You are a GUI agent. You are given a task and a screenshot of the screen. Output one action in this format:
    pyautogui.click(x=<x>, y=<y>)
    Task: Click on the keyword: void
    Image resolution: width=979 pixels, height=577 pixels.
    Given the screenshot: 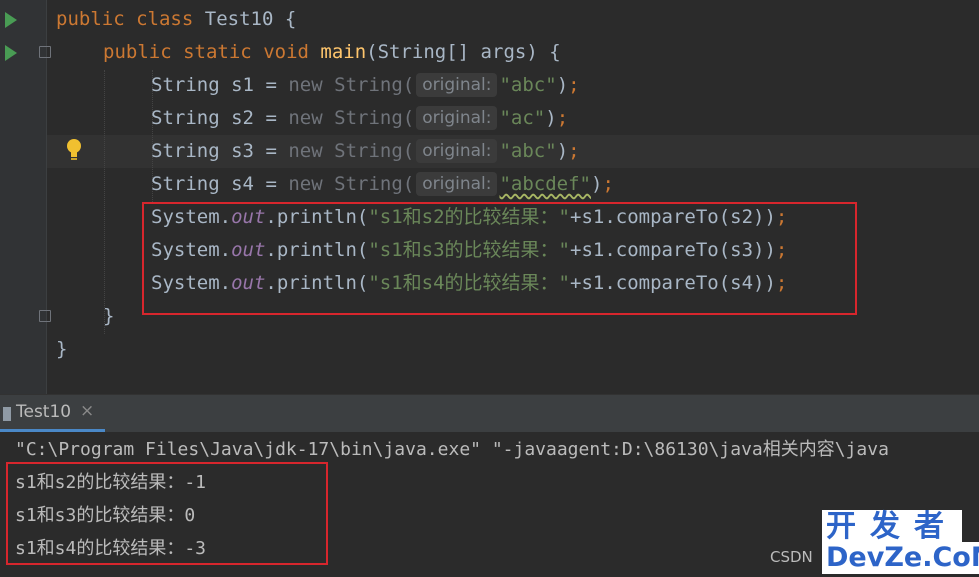 What is the action you would take?
    pyautogui.click(x=286, y=52)
    